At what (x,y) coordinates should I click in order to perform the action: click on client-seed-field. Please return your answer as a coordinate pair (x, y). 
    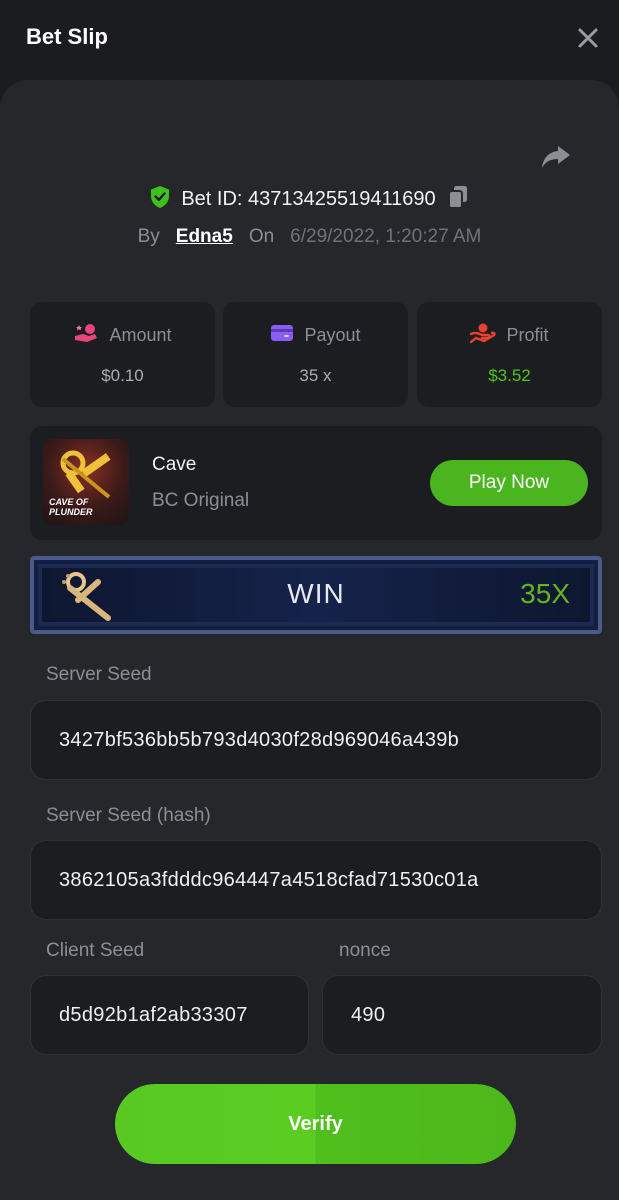
    Looking at the image, I should click on (169, 1015).